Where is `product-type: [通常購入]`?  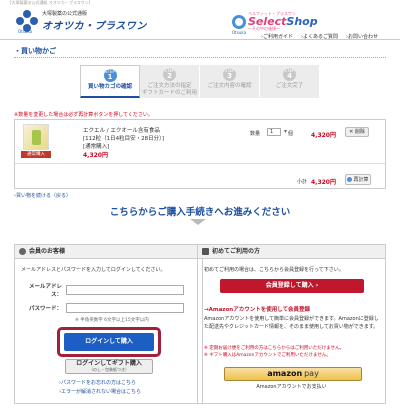
product-type: [通常購入] is located at coordinates (96, 146).